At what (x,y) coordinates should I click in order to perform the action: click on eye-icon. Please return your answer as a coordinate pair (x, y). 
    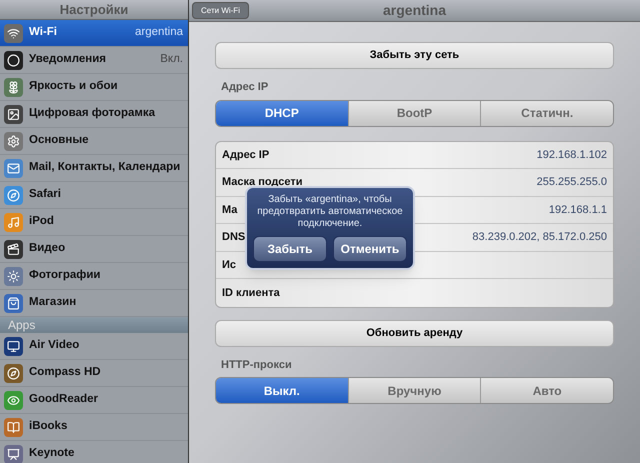
    Looking at the image, I should click on (13, 400).